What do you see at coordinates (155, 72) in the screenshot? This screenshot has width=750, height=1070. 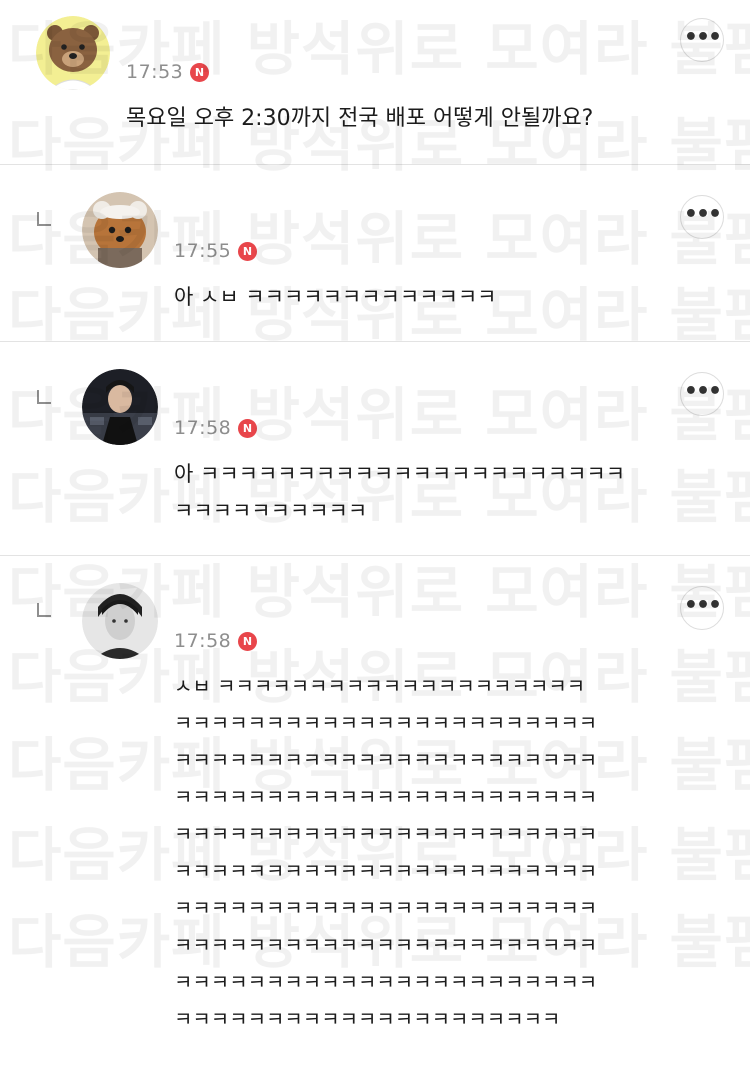 I see `comment-time: 17:53` at bounding box center [155, 72].